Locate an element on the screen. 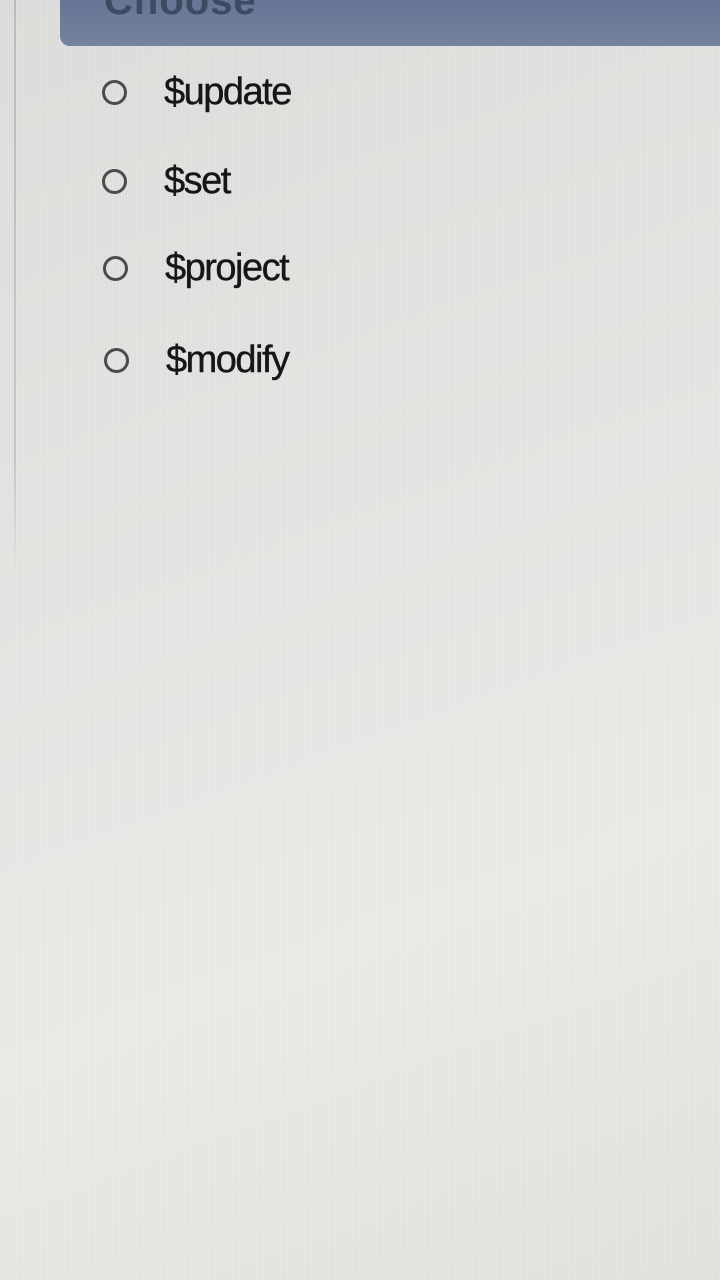  option-modify: $modify is located at coordinates (197, 360).